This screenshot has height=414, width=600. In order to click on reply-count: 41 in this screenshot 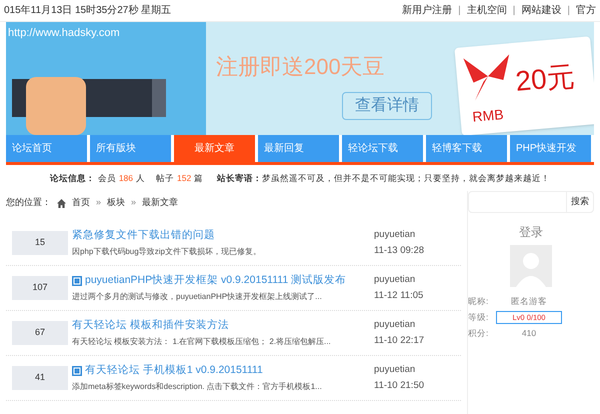, I will do `click(40, 378)`.